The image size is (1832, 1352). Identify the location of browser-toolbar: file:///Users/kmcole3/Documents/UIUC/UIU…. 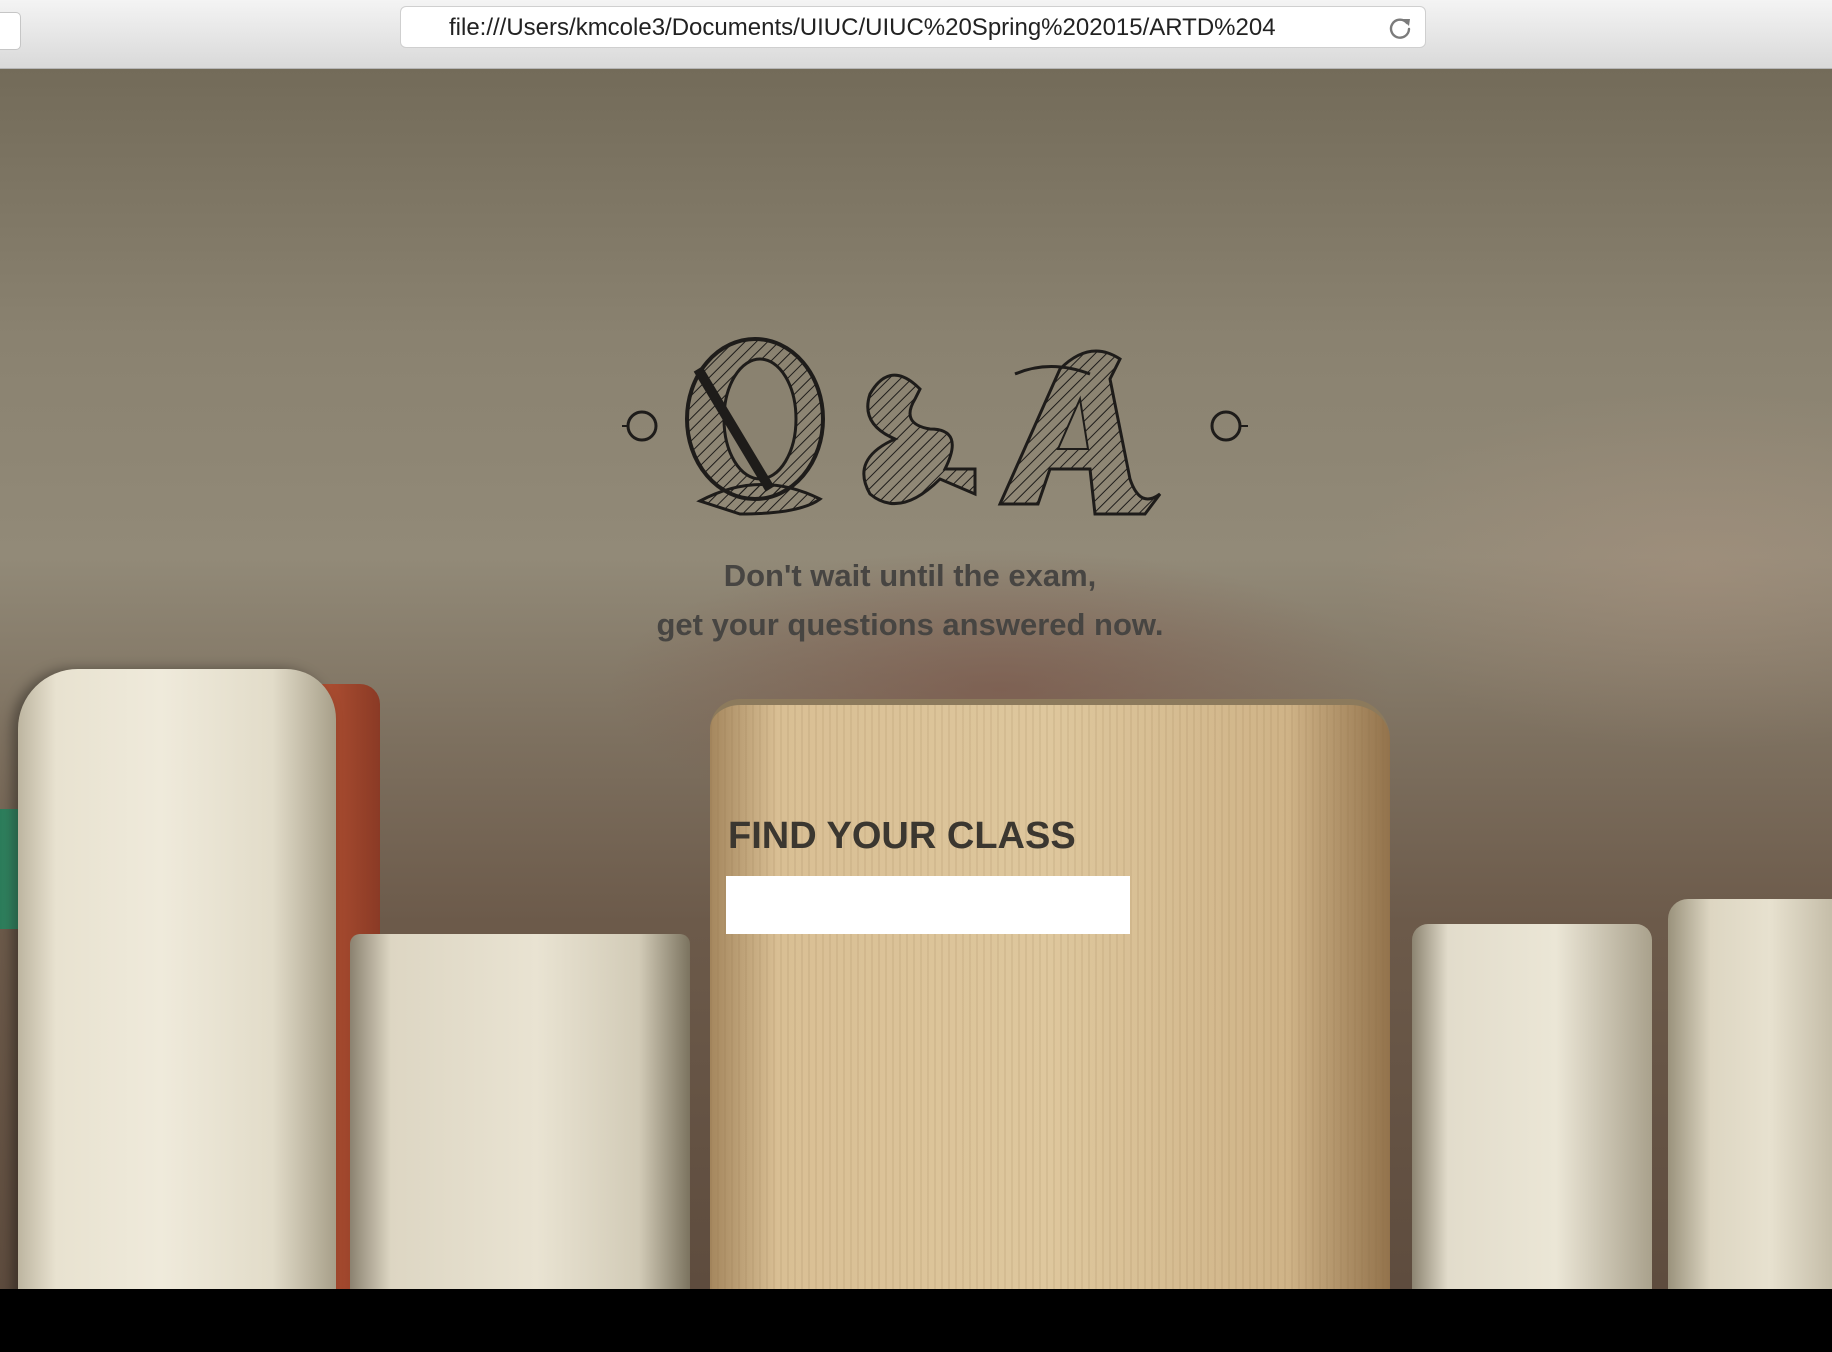
(916, 34).